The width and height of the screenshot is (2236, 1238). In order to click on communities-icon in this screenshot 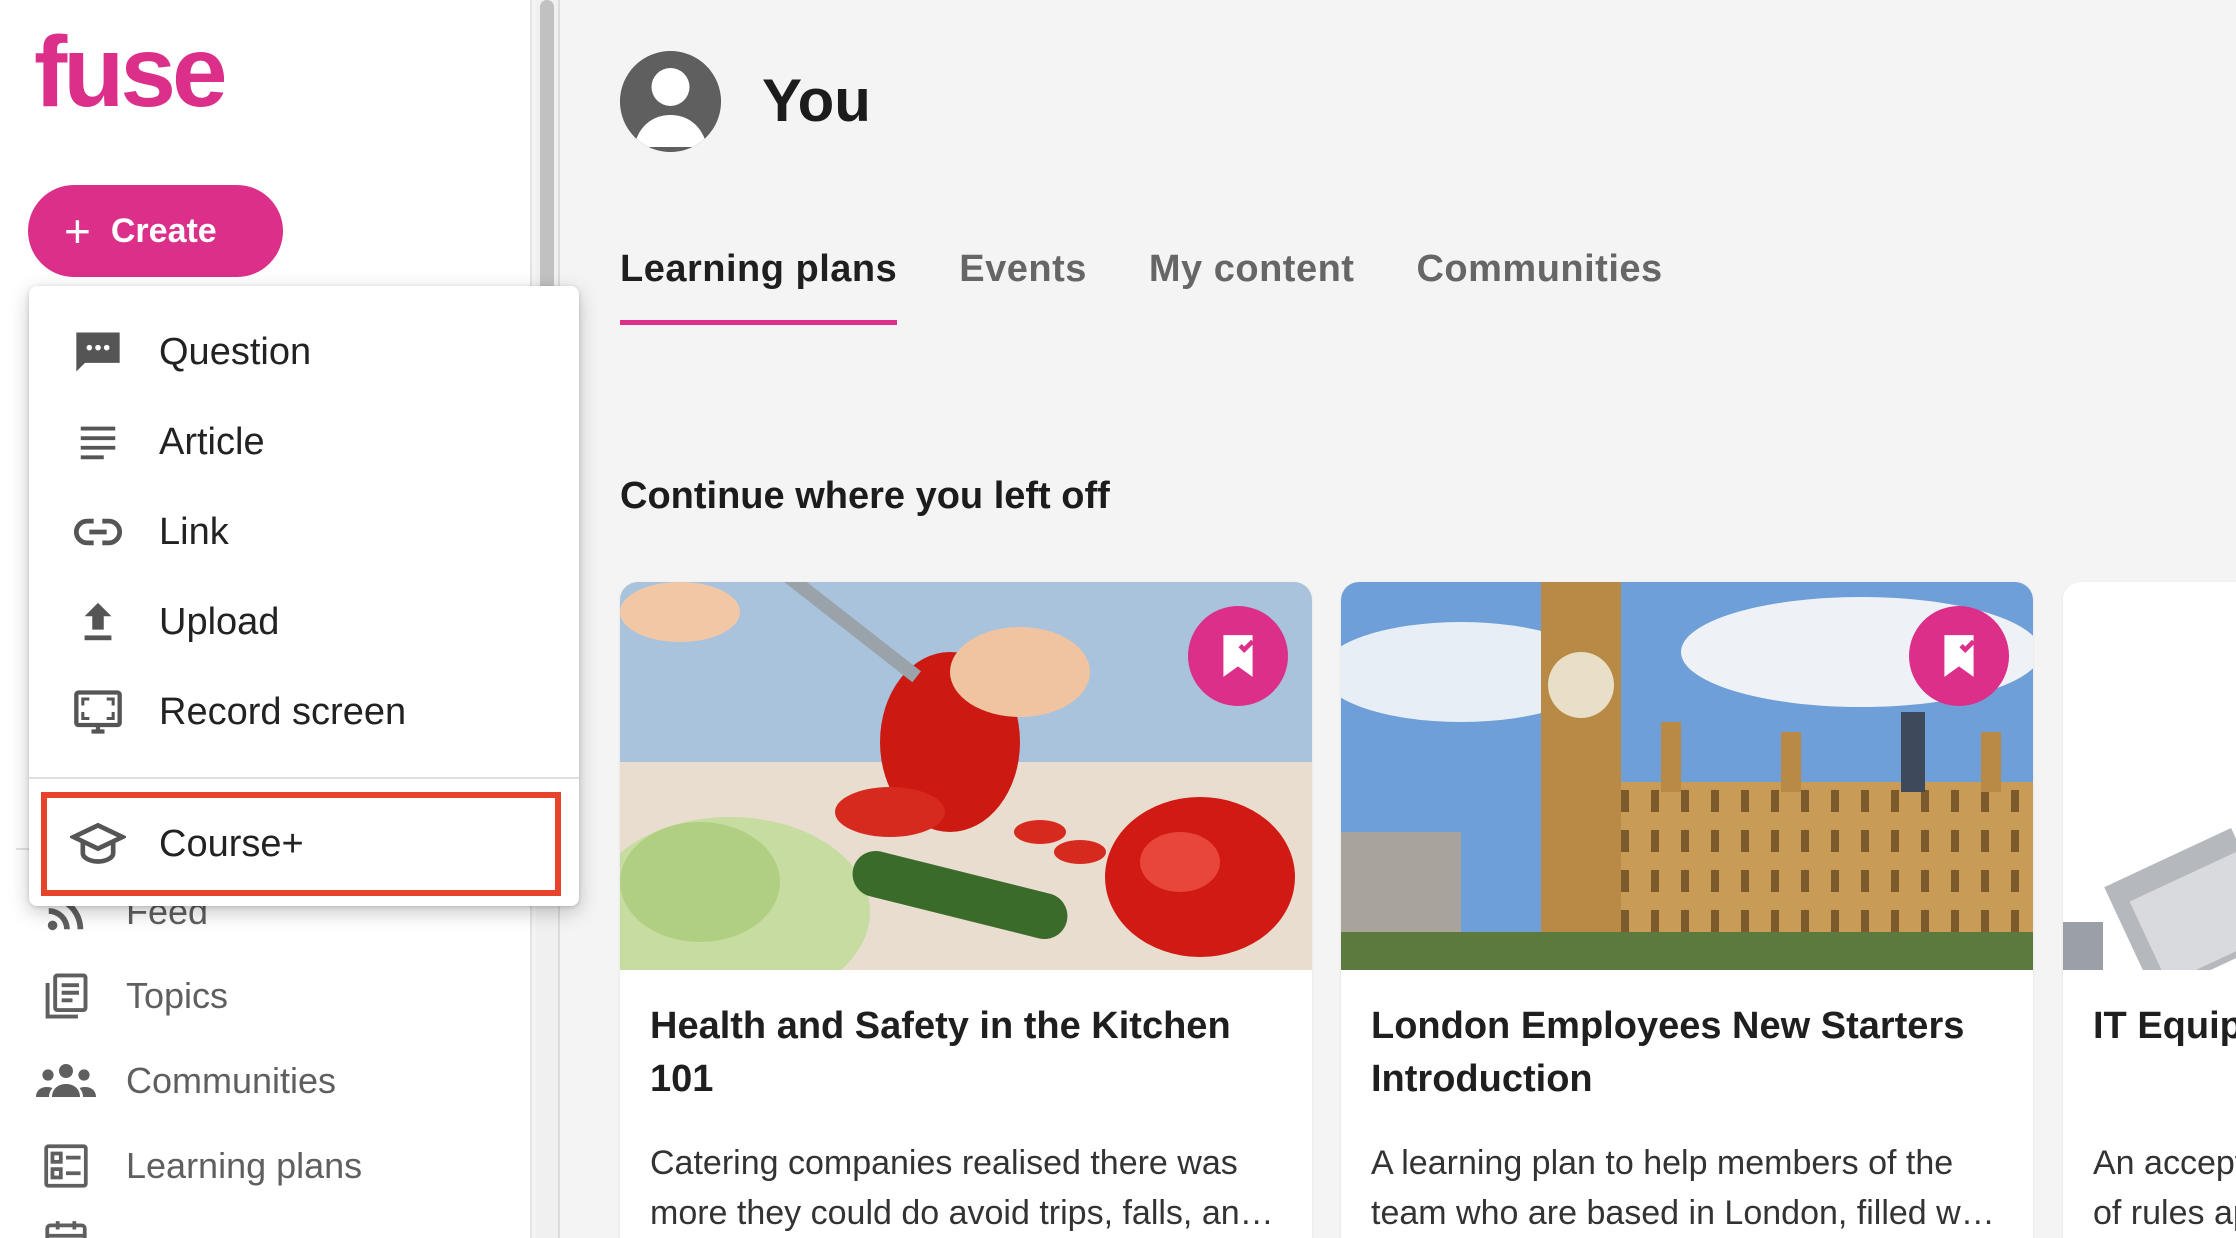, I will do `click(66, 1081)`.